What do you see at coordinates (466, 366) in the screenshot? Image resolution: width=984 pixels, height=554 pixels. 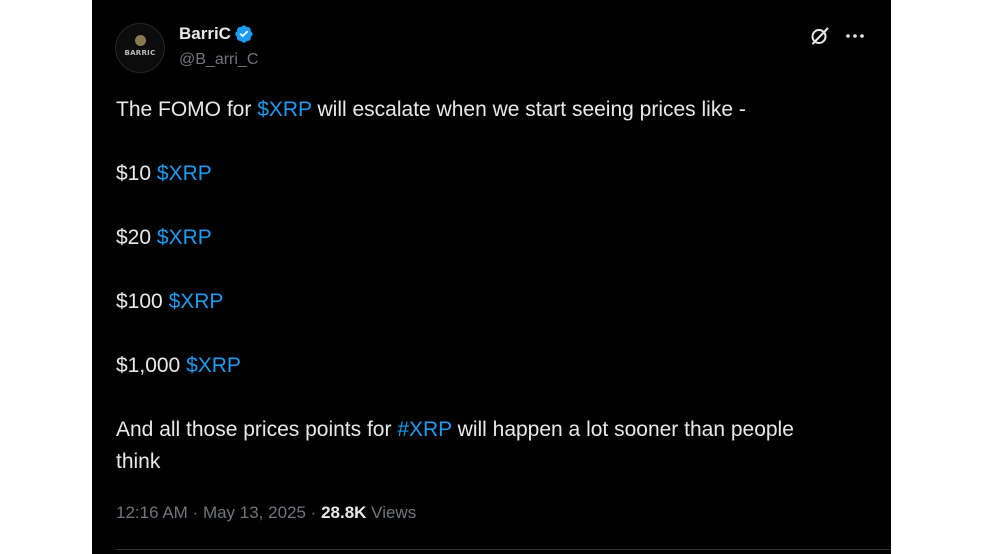 I see `price-line: $1,000 $XRP` at bounding box center [466, 366].